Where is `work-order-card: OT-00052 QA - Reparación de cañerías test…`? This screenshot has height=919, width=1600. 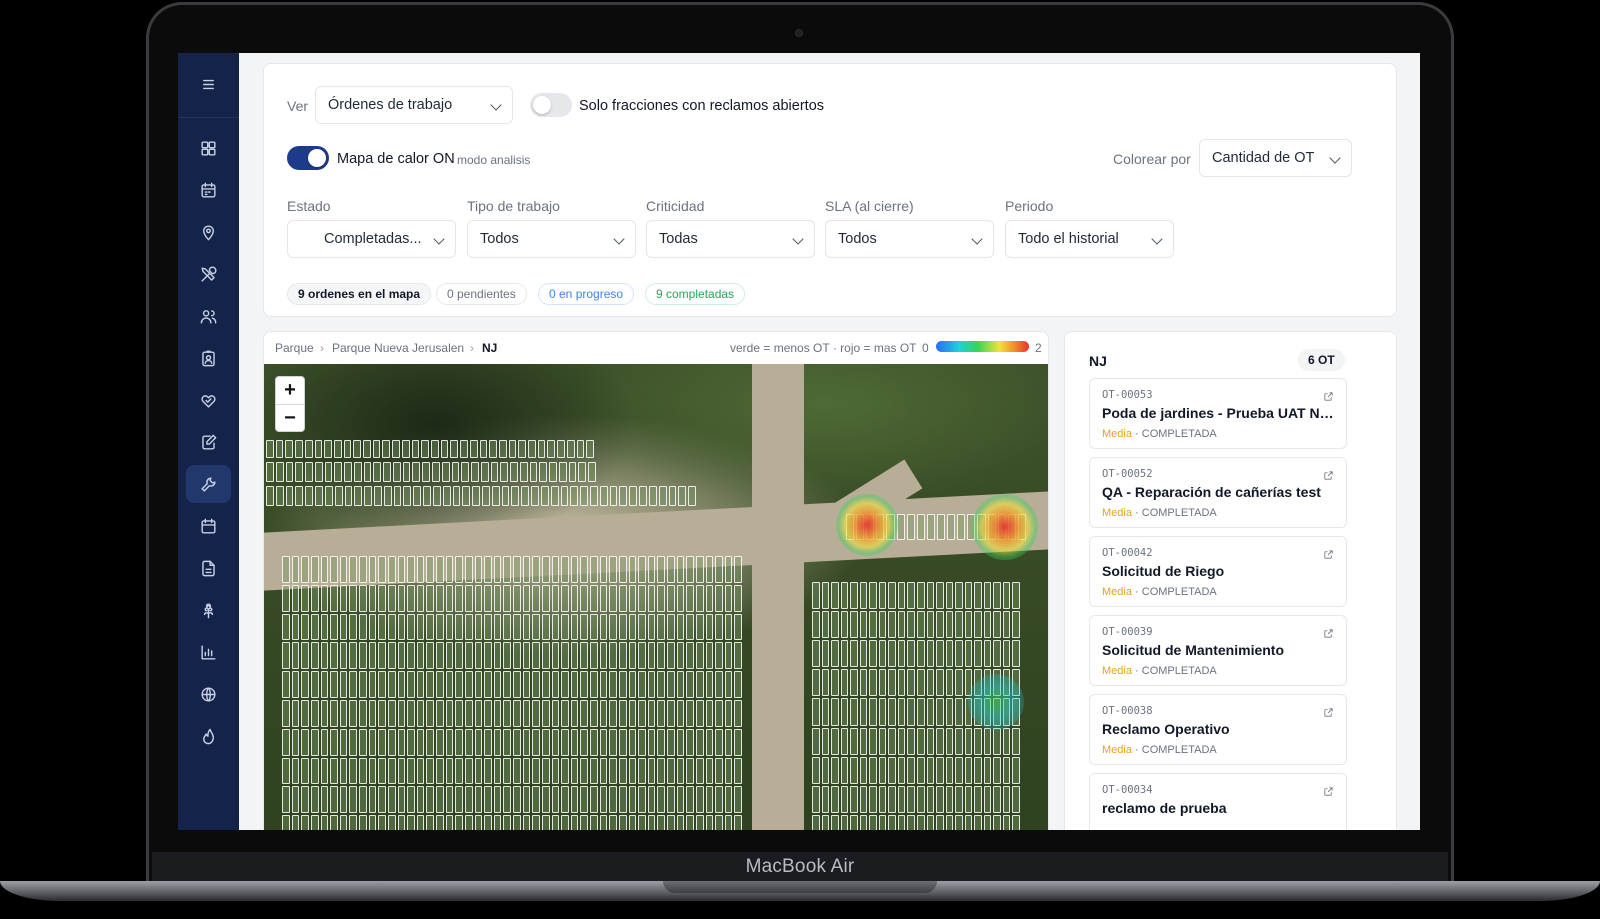
work-order-card: OT-00052 QA - Reparación de cañerías test… is located at coordinates (1218, 492).